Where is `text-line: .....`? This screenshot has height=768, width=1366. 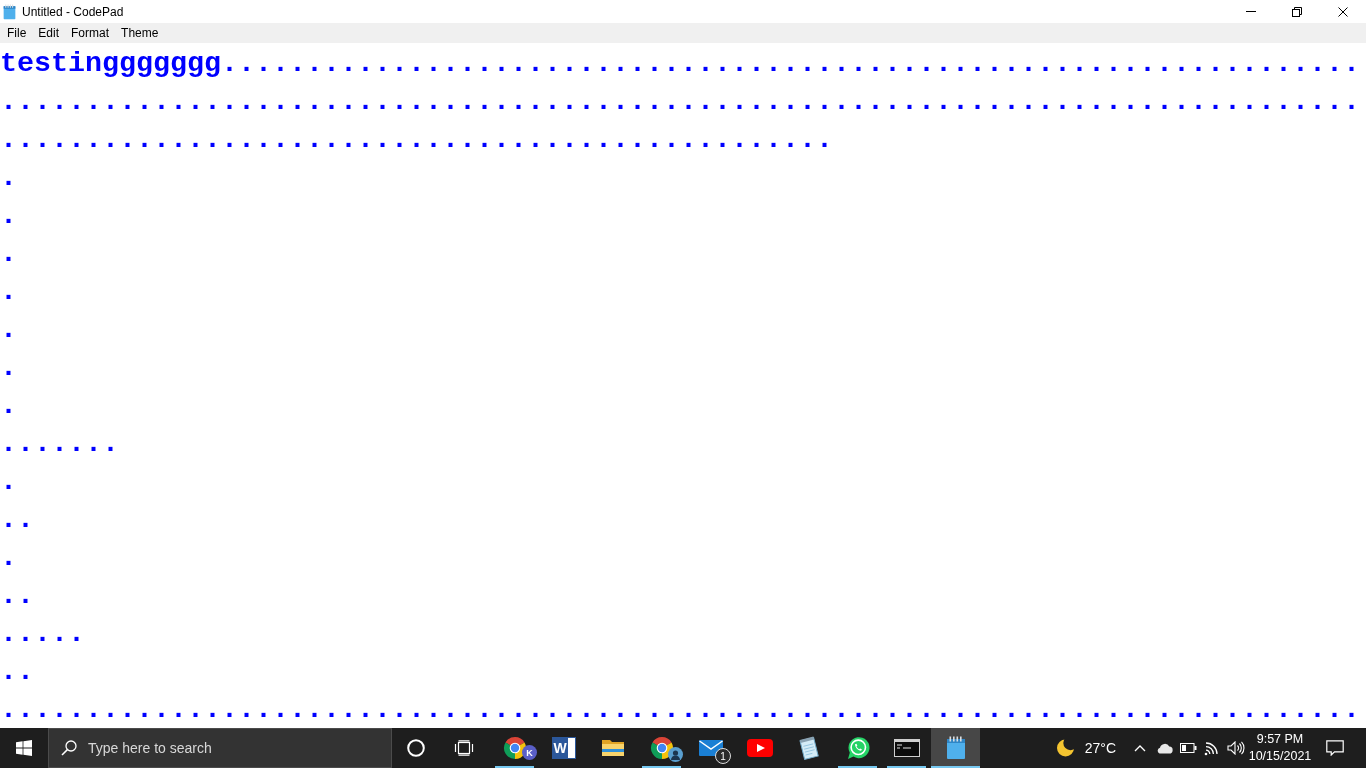 text-line: ..... is located at coordinates (42, 633).